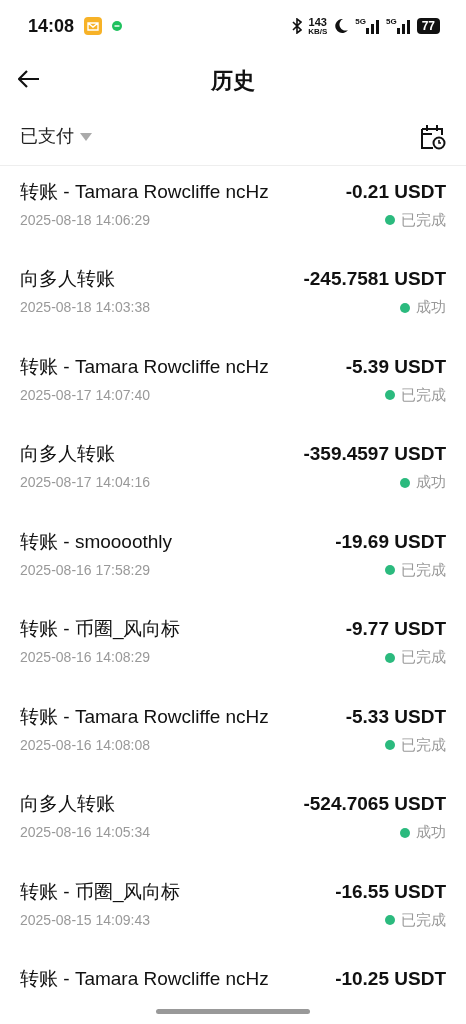  What do you see at coordinates (395, 629) in the screenshot?
I see `transaction-amount: -9.77 USDT` at bounding box center [395, 629].